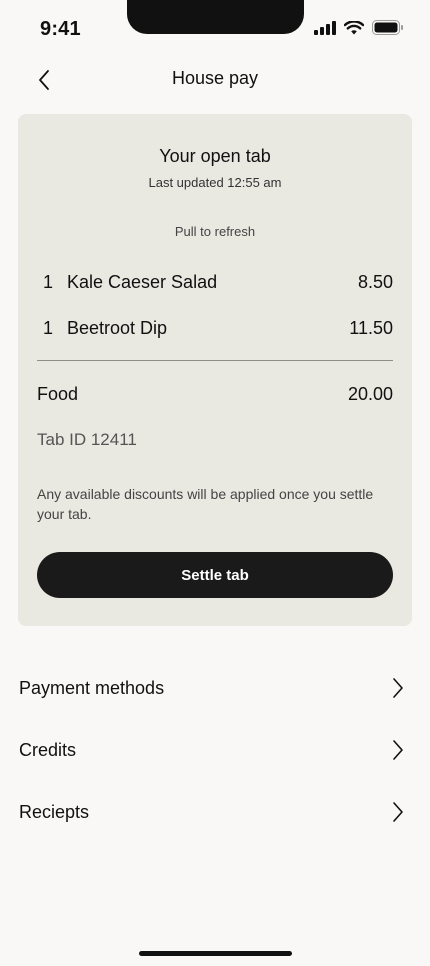 The width and height of the screenshot is (430, 966). Describe the element at coordinates (215, 231) in the screenshot. I see `pull-to-refresh-hint: Pull to refresh` at that location.